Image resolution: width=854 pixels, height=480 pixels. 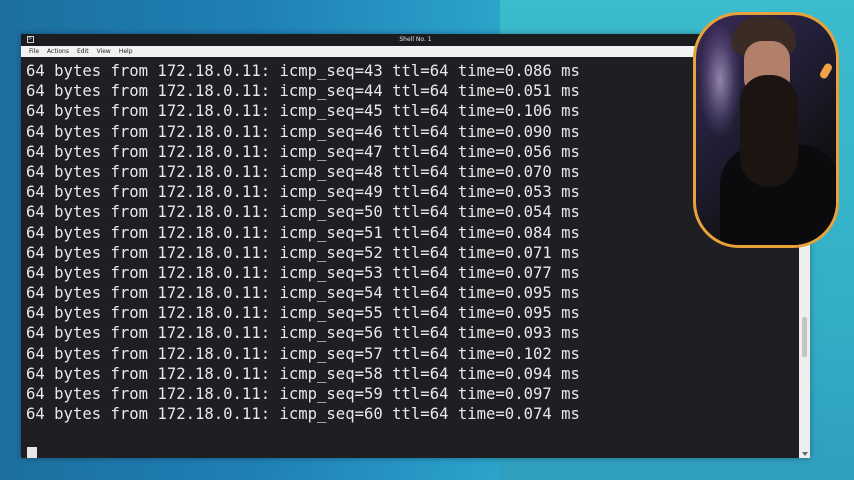 What do you see at coordinates (32, 452) in the screenshot?
I see `text-cursor` at bounding box center [32, 452].